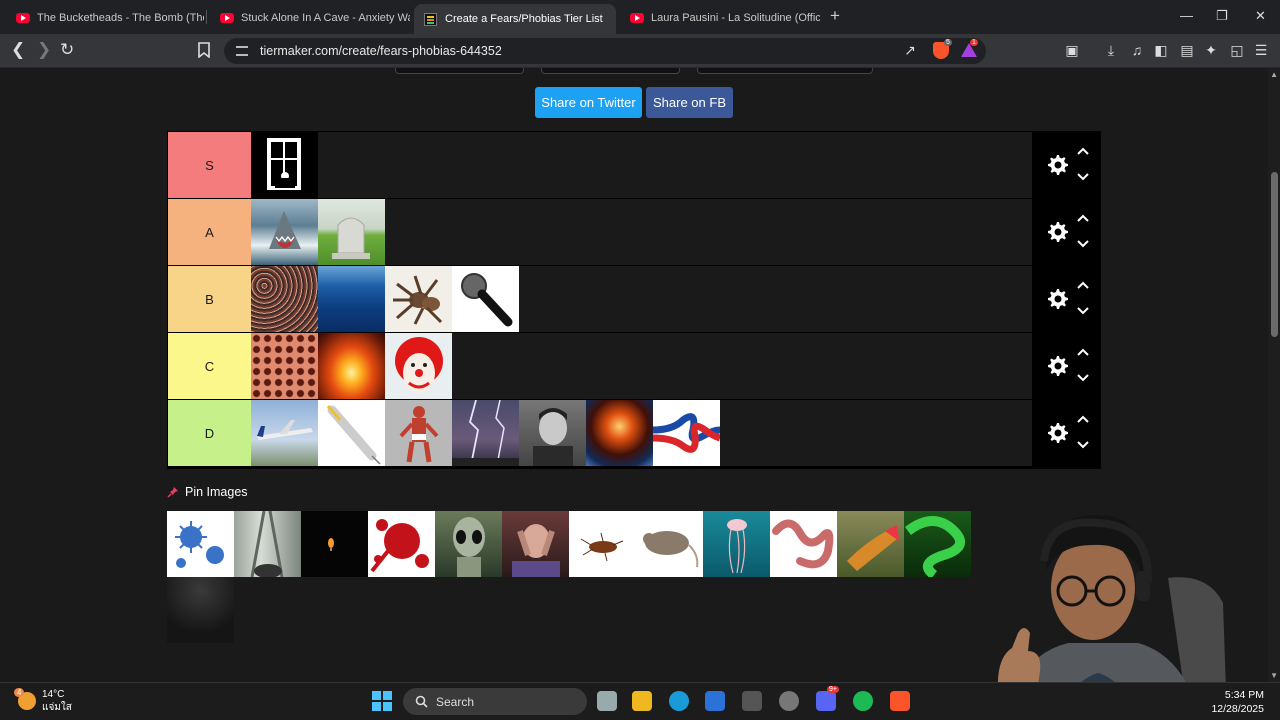 This screenshot has width=1280, height=720. Describe the element at coordinates (1161, 50) in the screenshot. I see `sidebar-icon: ◧` at that location.